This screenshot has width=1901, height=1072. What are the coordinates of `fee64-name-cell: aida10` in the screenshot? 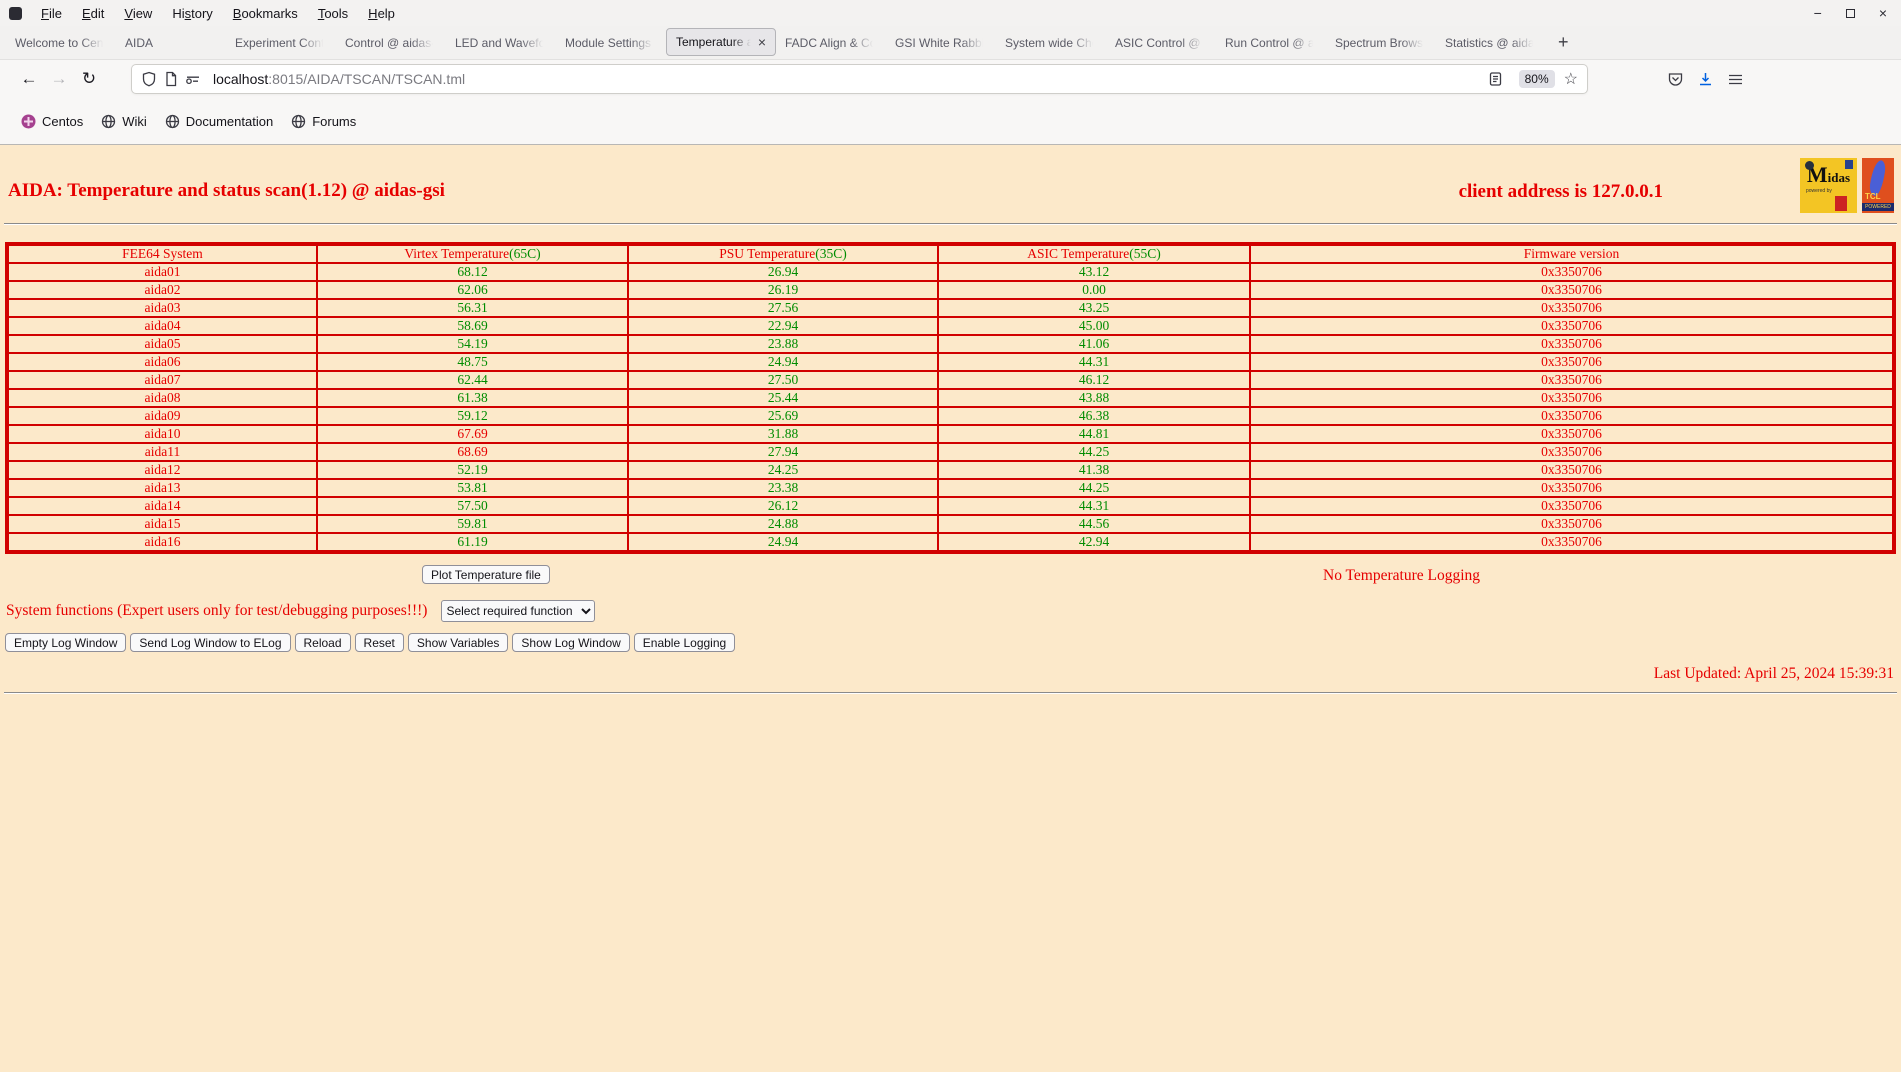 It's located at (162, 434).